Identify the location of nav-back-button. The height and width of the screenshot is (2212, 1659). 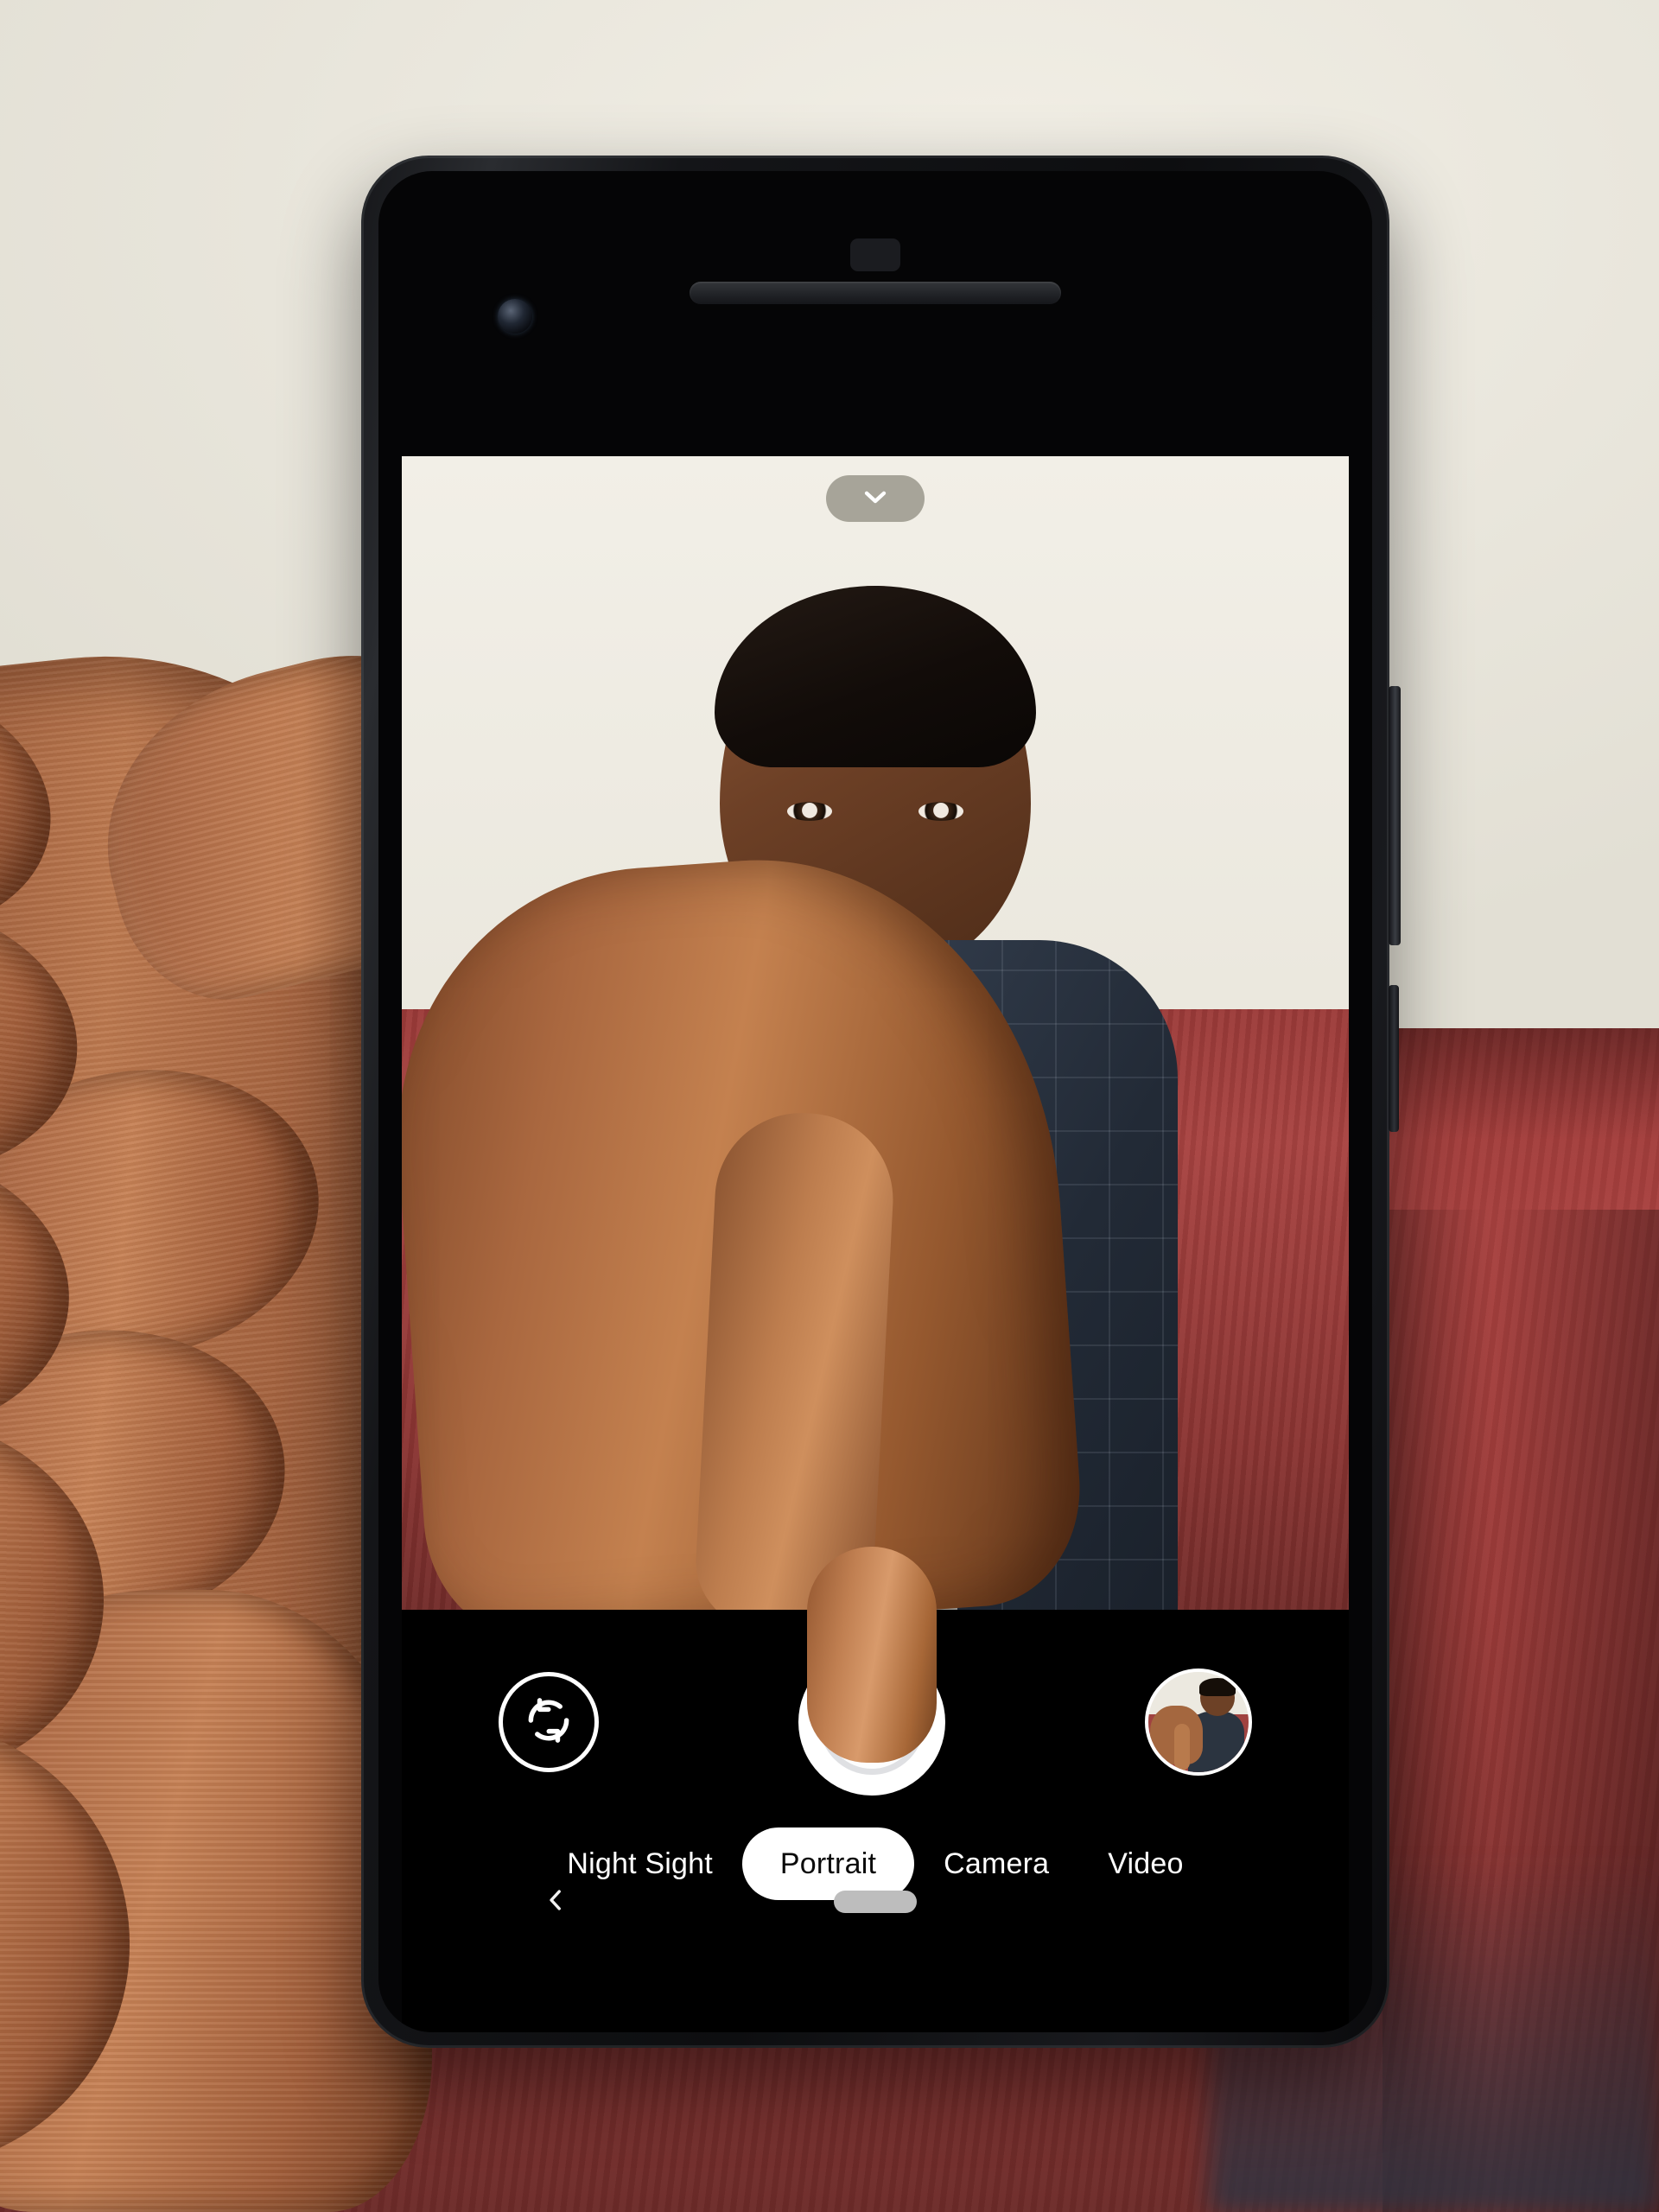
(556, 1902).